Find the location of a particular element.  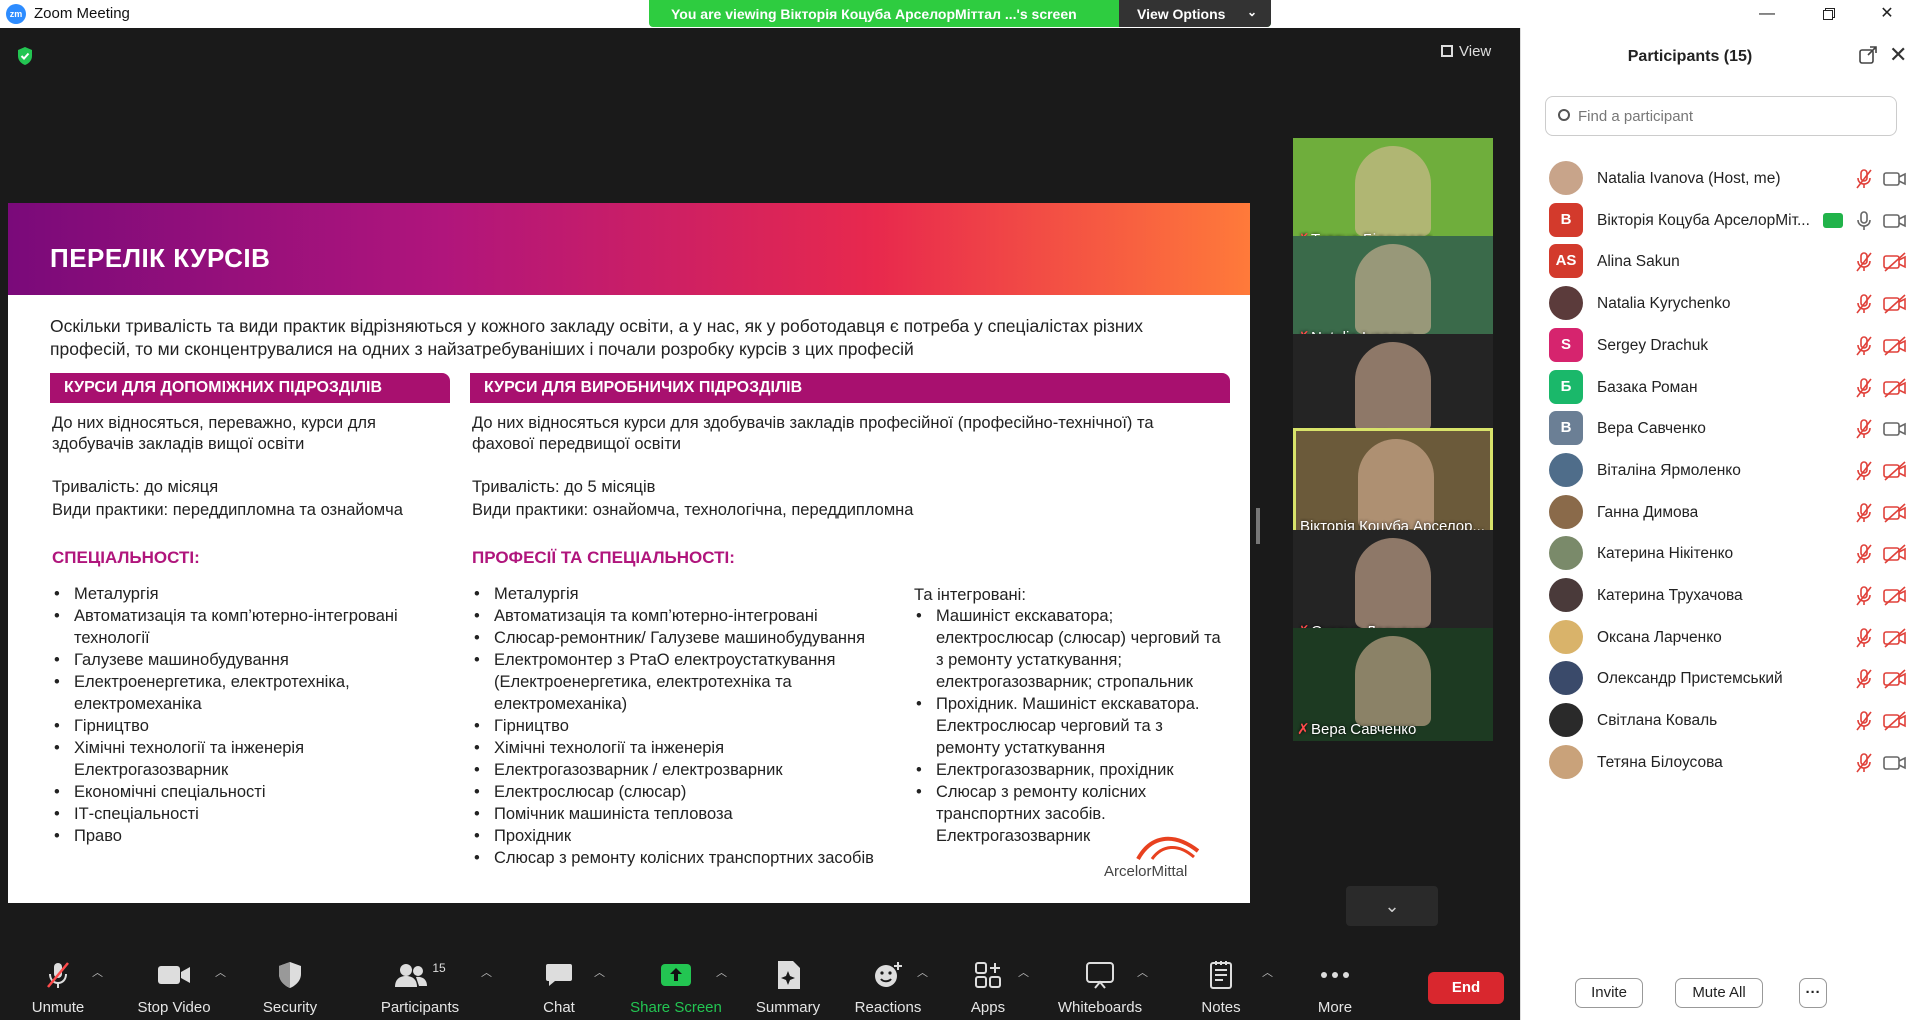

stop-video-button: Stop Video is located at coordinates (174, 987).